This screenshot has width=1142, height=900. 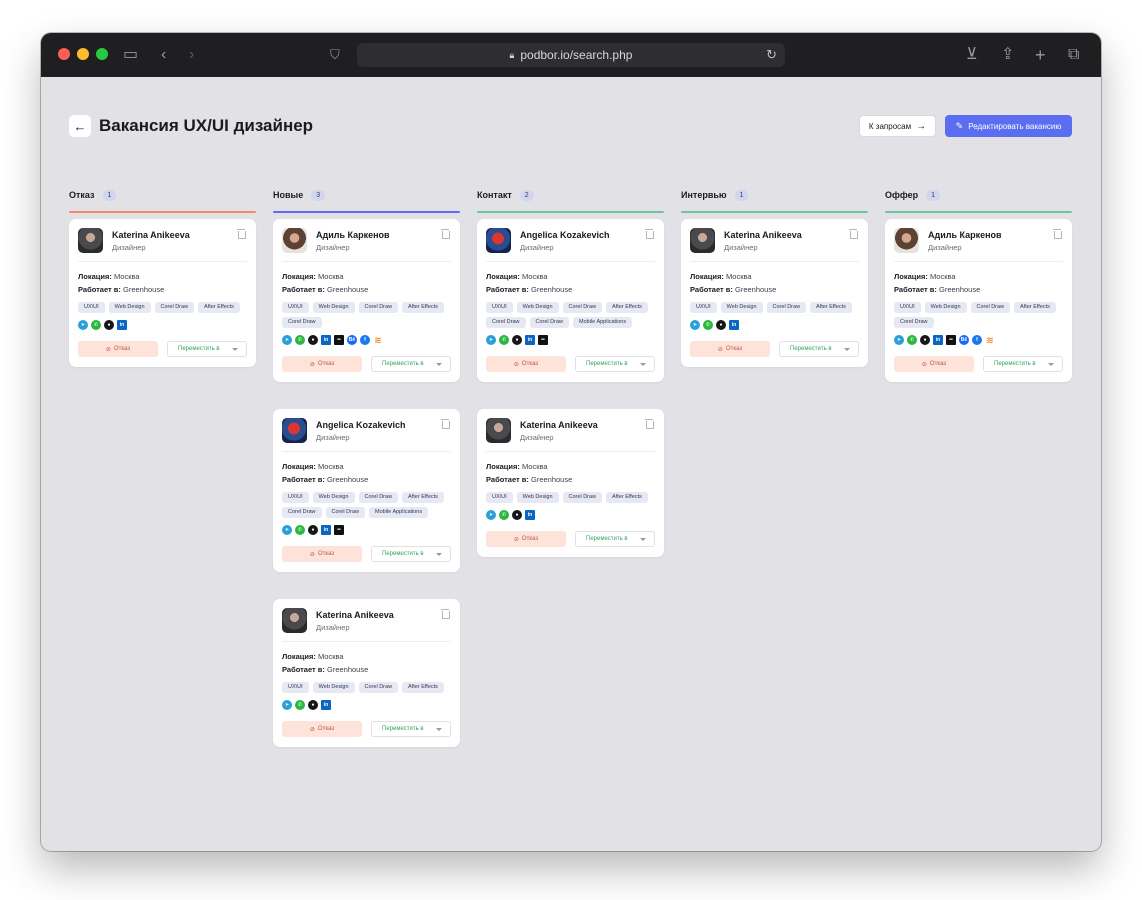 I want to click on page-title: Вакансия UX/UI дизайнер, so click(x=206, y=125).